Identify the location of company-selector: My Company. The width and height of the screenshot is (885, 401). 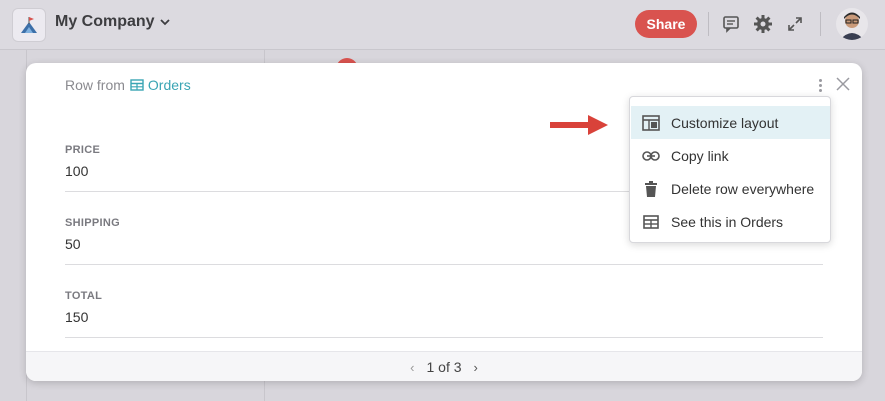
(113, 22).